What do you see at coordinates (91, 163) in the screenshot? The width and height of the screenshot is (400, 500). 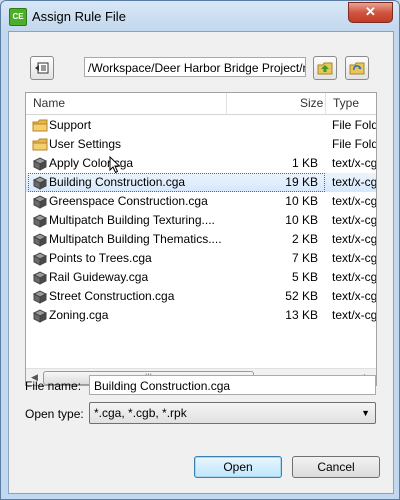 I see `file-name: Apply Color.cga` at bounding box center [91, 163].